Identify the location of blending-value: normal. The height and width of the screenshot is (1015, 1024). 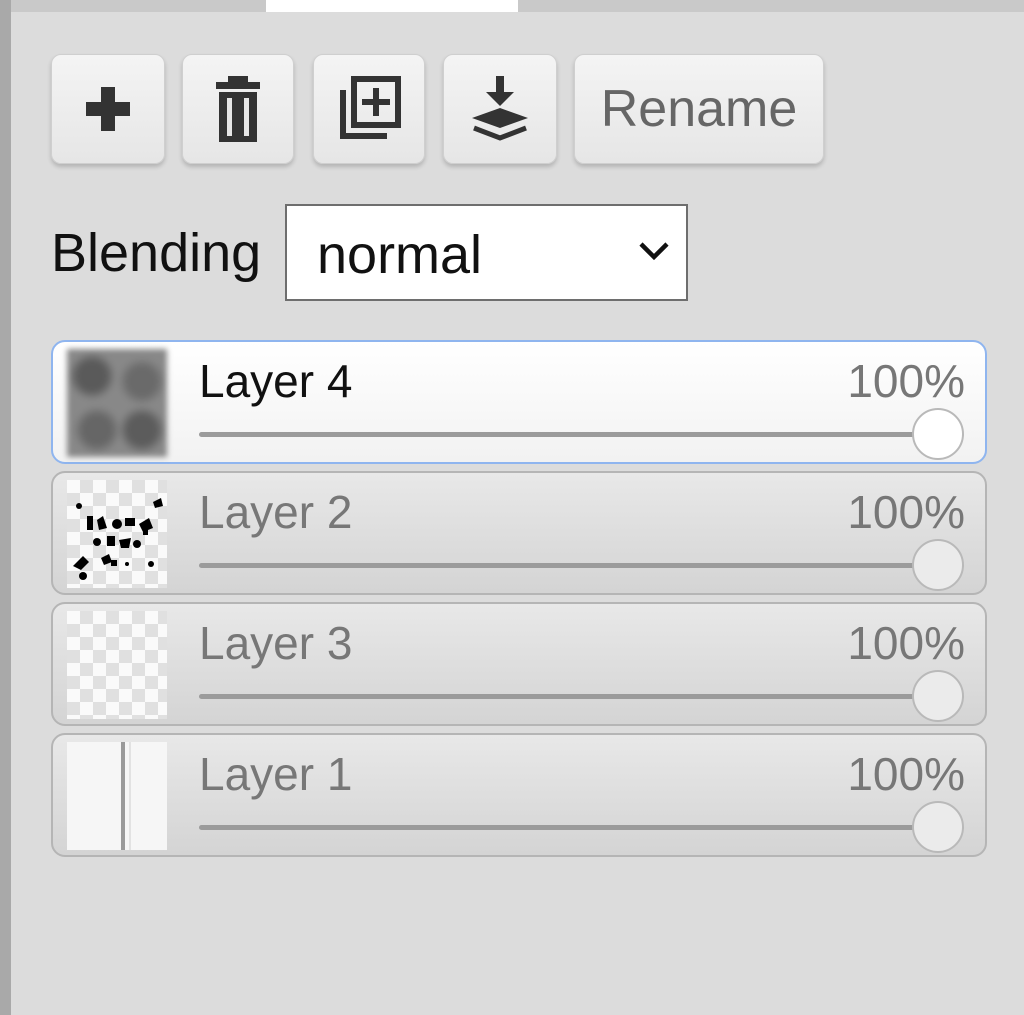
(400, 255).